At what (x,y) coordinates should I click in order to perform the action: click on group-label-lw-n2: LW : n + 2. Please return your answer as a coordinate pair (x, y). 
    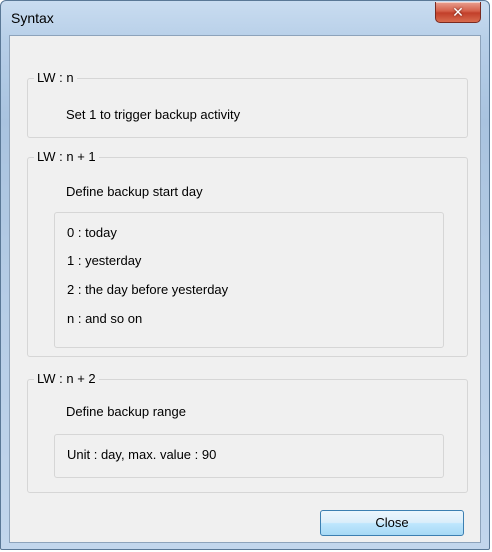
    Looking at the image, I should click on (66, 378).